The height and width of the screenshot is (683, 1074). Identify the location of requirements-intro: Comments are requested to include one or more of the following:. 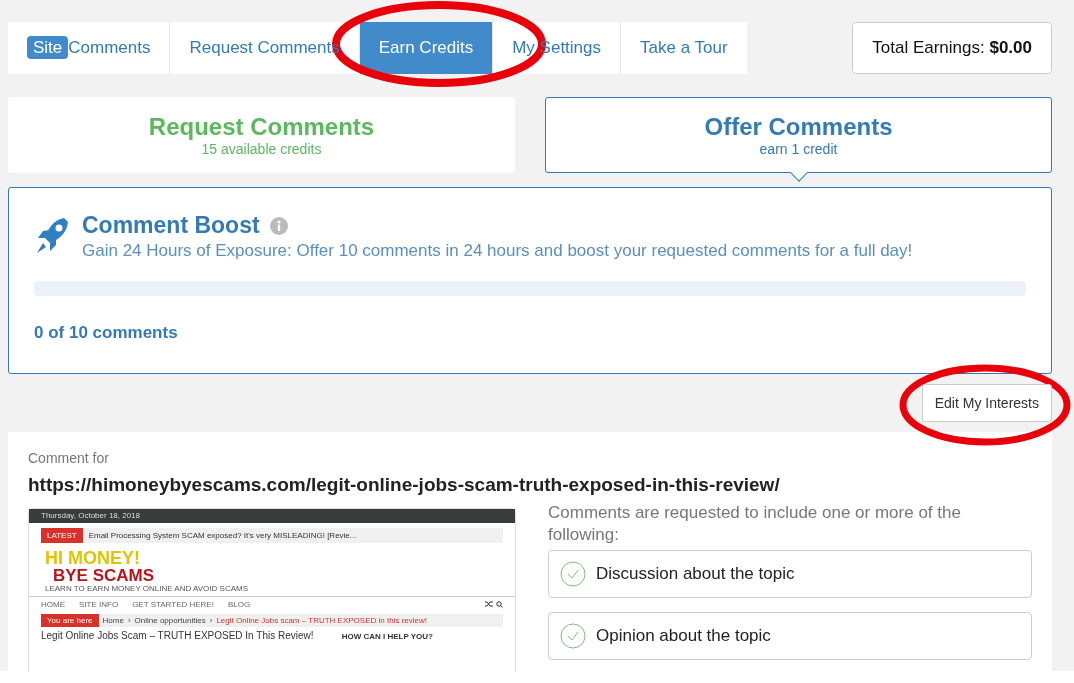
(755, 524).